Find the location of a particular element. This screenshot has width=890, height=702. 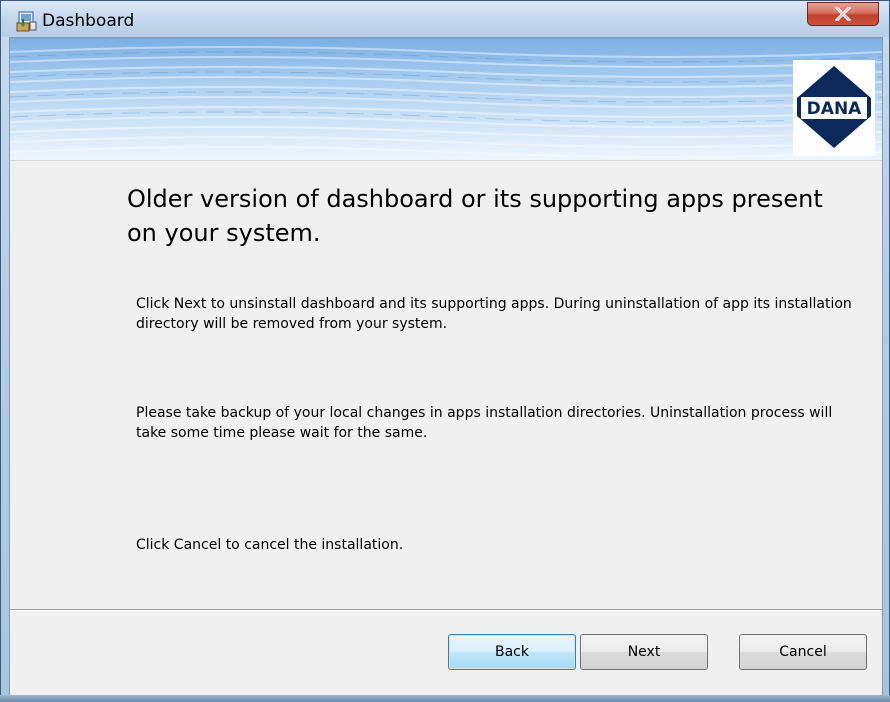

title-bar: Dashboard is located at coordinates (445, 19).